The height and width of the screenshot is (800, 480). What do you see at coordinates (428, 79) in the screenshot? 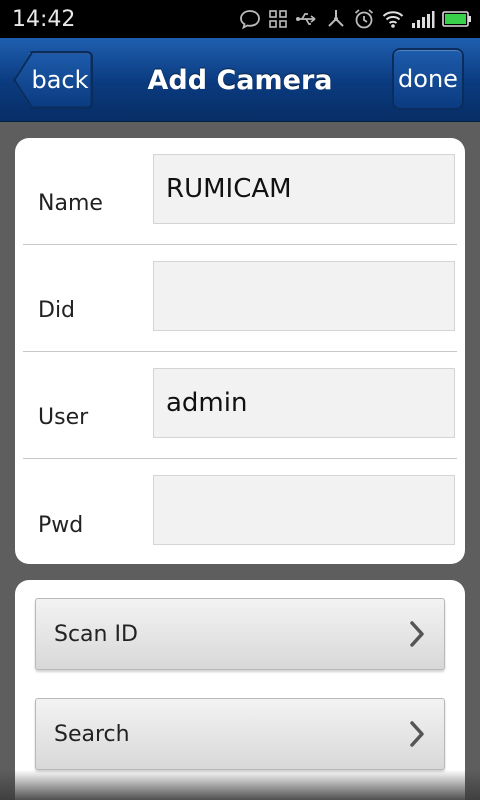
I see `done-button: done` at bounding box center [428, 79].